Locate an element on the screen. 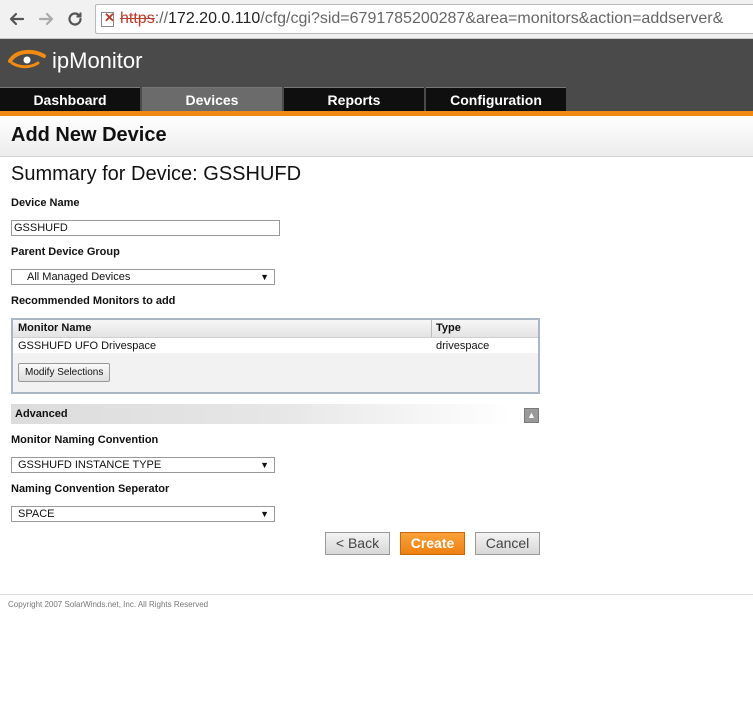 This screenshot has height=704, width=753. col-type: Type is located at coordinates (448, 328).